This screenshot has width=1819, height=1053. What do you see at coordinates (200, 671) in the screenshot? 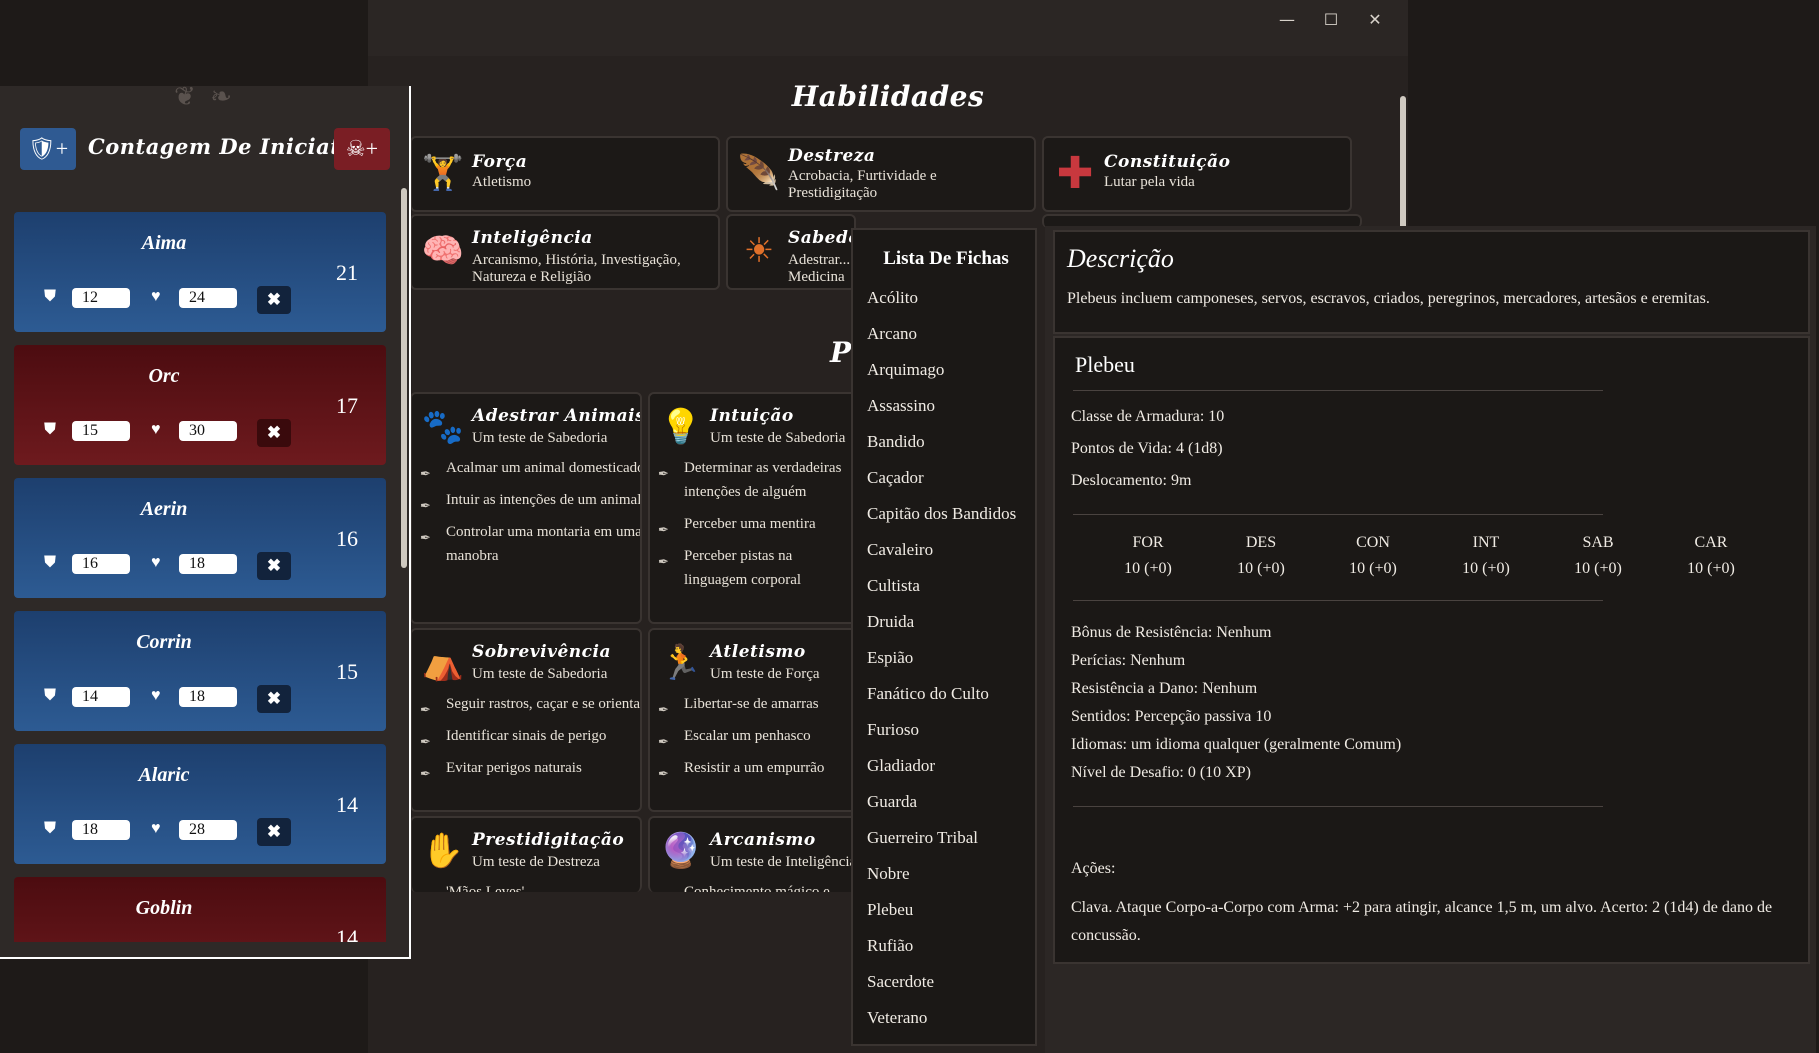
I see `combatant-card-corrin: Corrin 15 ⛊ 14 ♥ 18 ✖` at bounding box center [200, 671].